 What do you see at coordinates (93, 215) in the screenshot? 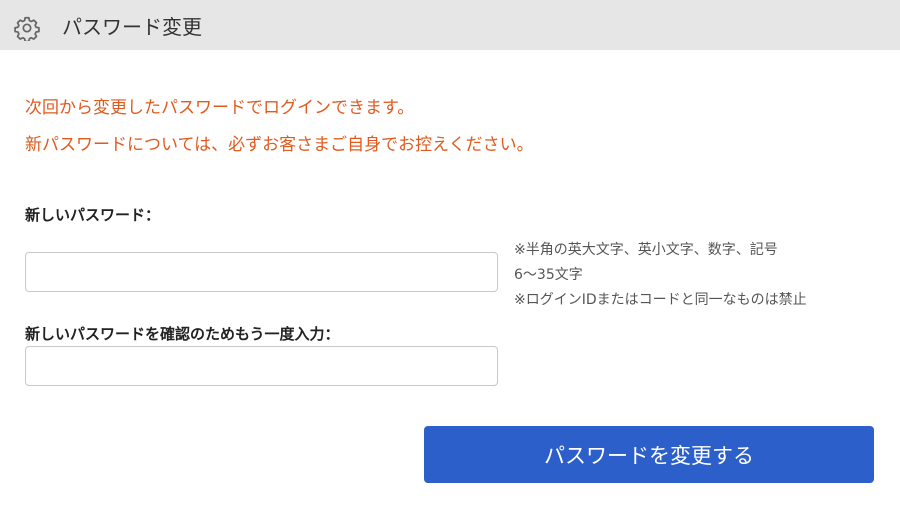
I see `new-password-label: 新しいパスワード：` at bounding box center [93, 215].